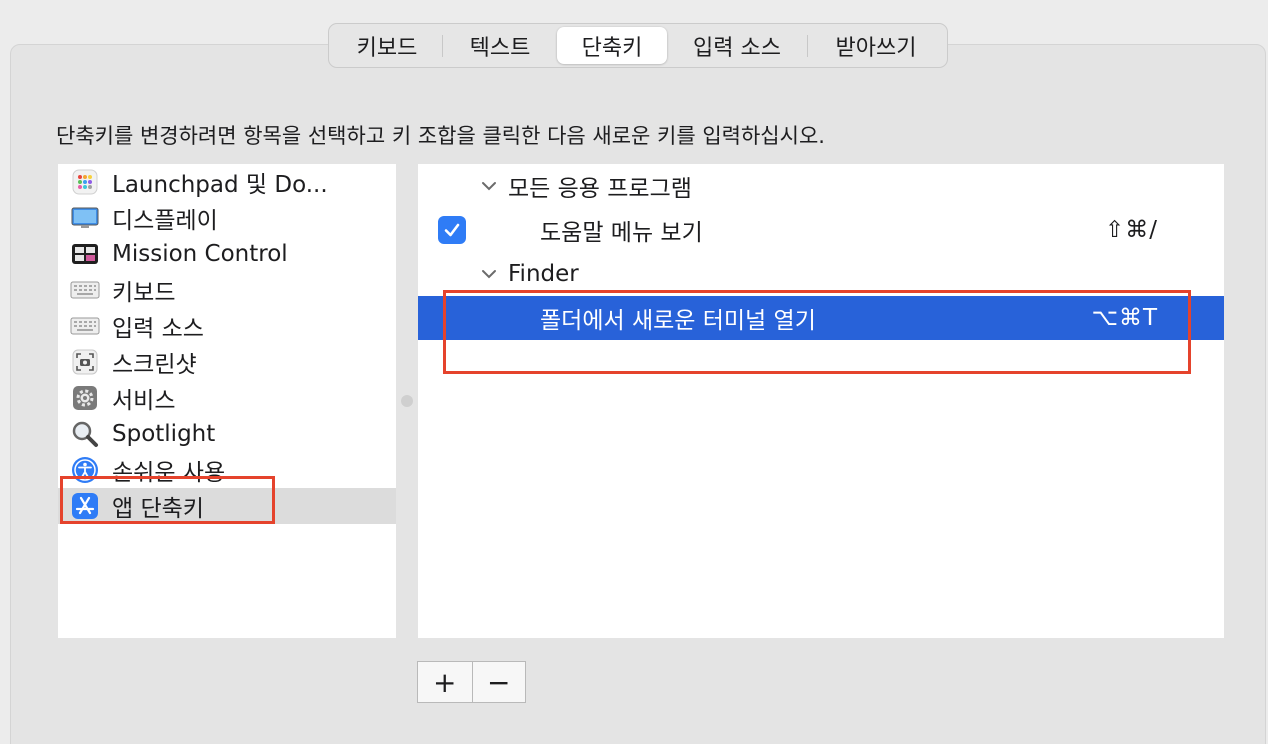  What do you see at coordinates (227, 290) in the screenshot?
I see `category-item-keyboard: 키보드` at bounding box center [227, 290].